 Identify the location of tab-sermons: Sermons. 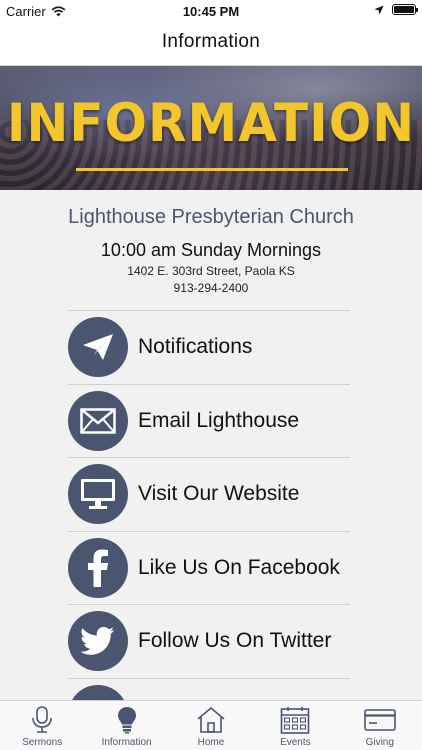
(42, 725).